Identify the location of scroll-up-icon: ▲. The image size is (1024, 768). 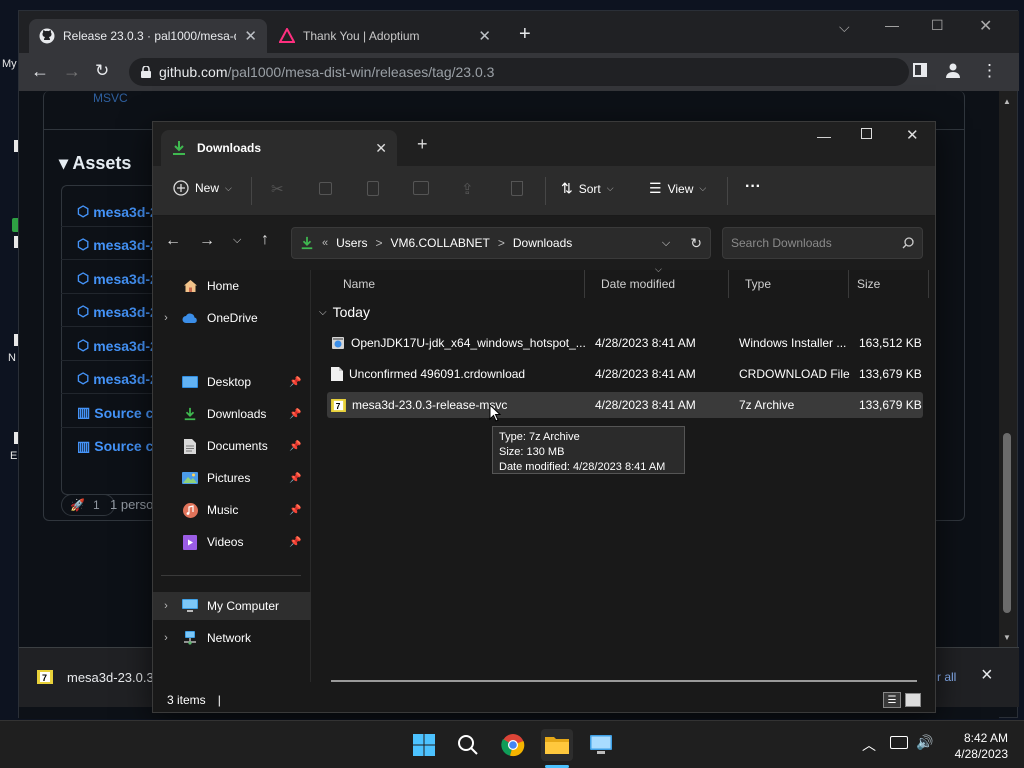
(1007, 101).